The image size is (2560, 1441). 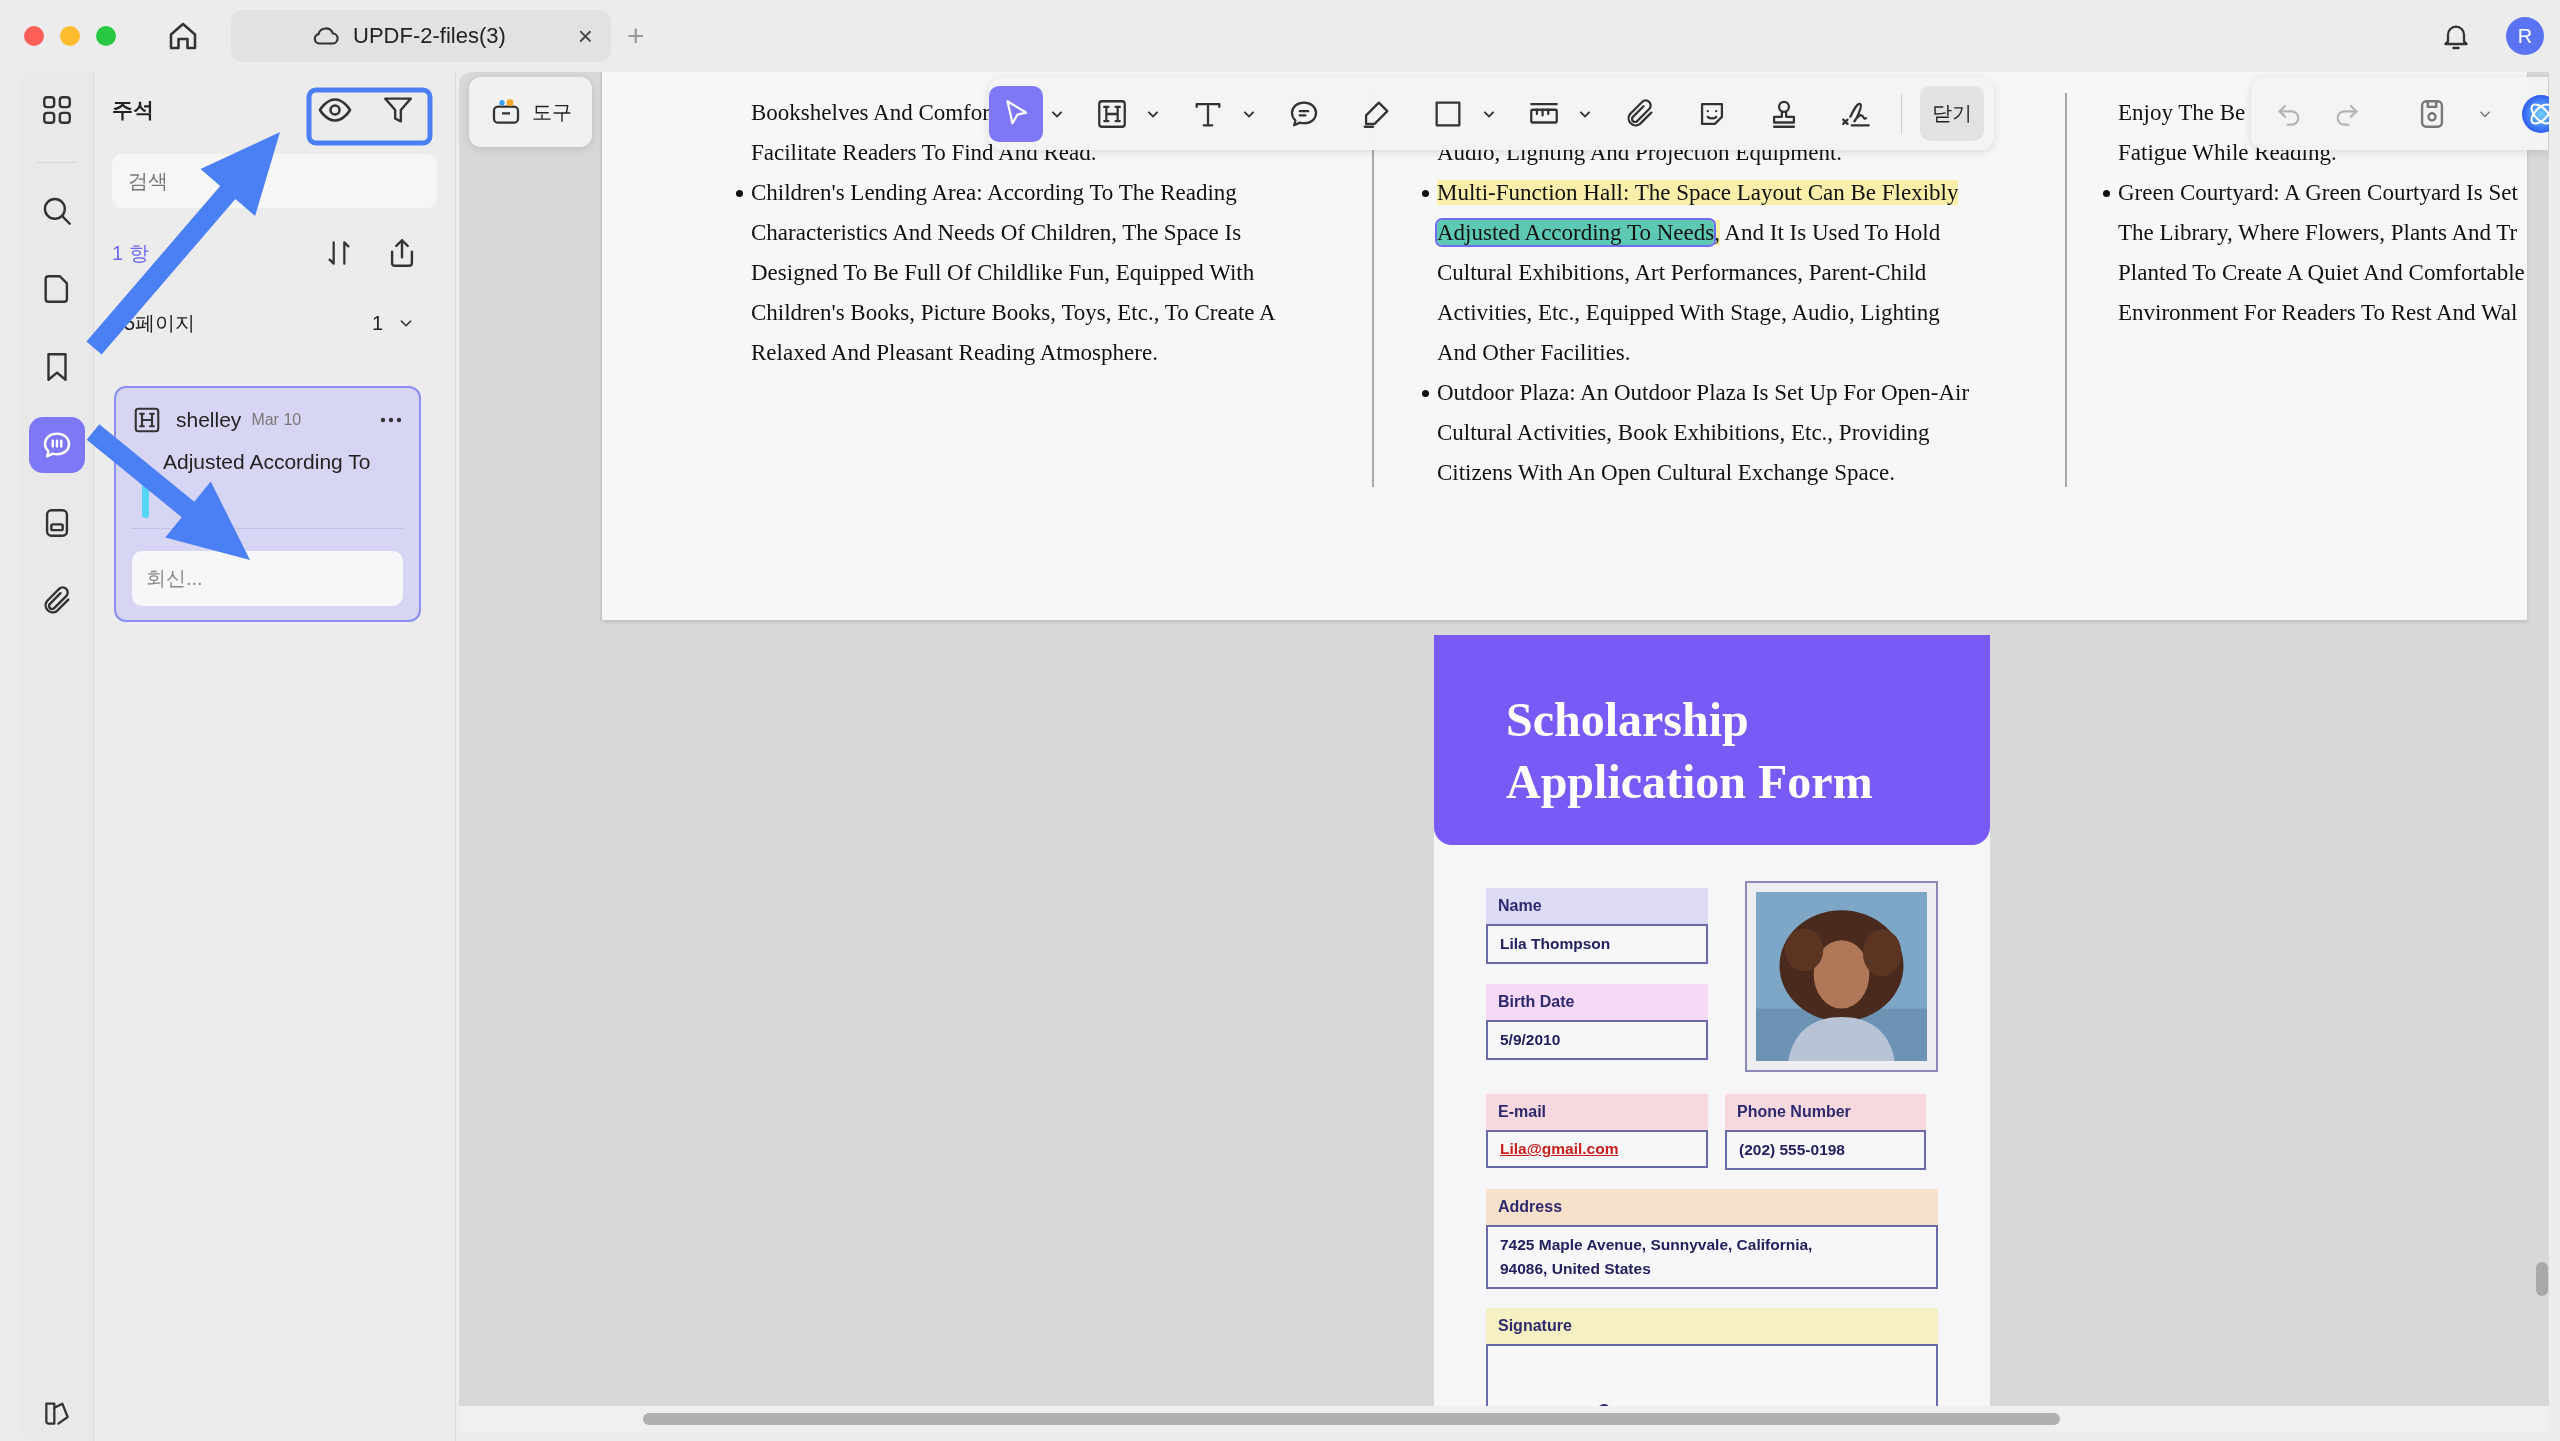 What do you see at coordinates (1534, 353) in the screenshot?
I see `text-line: And Other Facilities.` at bounding box center [1534, 353].